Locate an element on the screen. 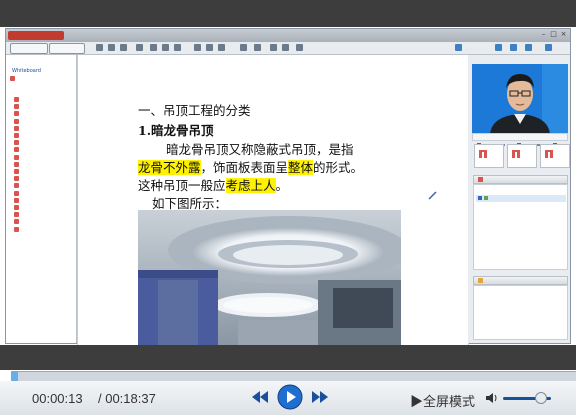 The height and width of the screenshot is (415, 576). user-list-header is located at coordinates (520, 179).